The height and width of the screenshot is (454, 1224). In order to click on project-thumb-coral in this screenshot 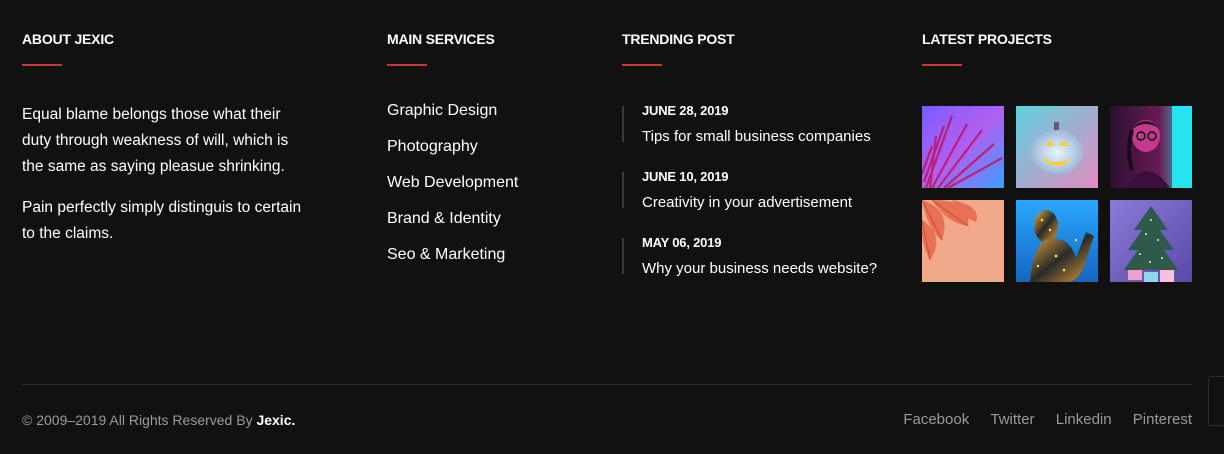, I will do `click(963, 241)`.